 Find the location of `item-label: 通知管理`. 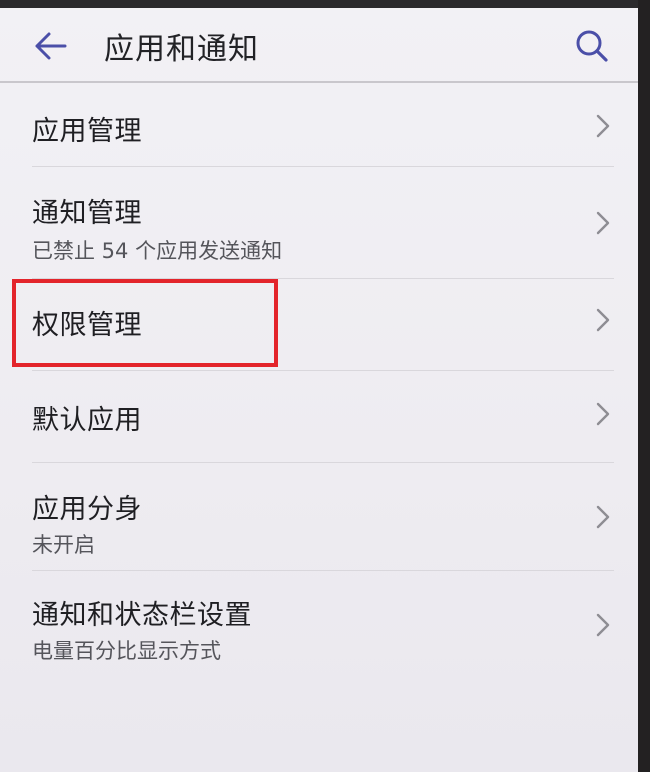

item-label: 通知管理 is located at coordinates (87, 213).